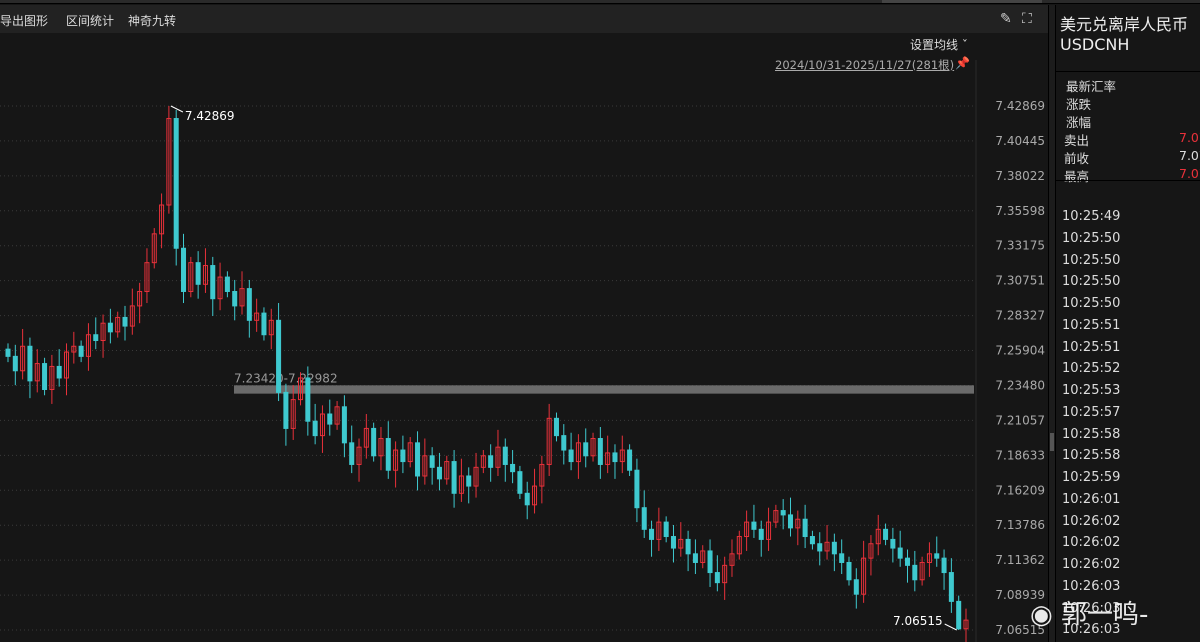 The width and height of the screenshot is (1200, 642). I want to click on y-tick-label: 7.23480, so click(1020, 385).